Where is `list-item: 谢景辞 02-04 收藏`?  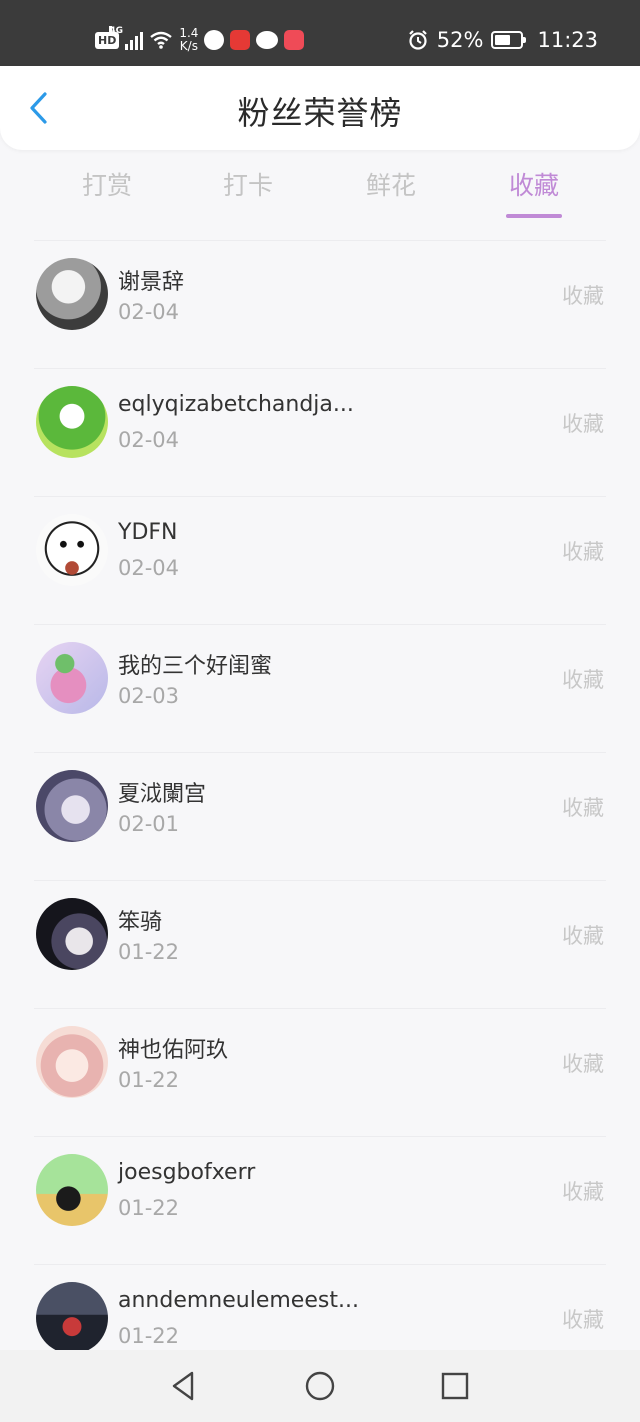
list-item: 谢景辞 02-04 收藏 is located at coordinates (320, 304).